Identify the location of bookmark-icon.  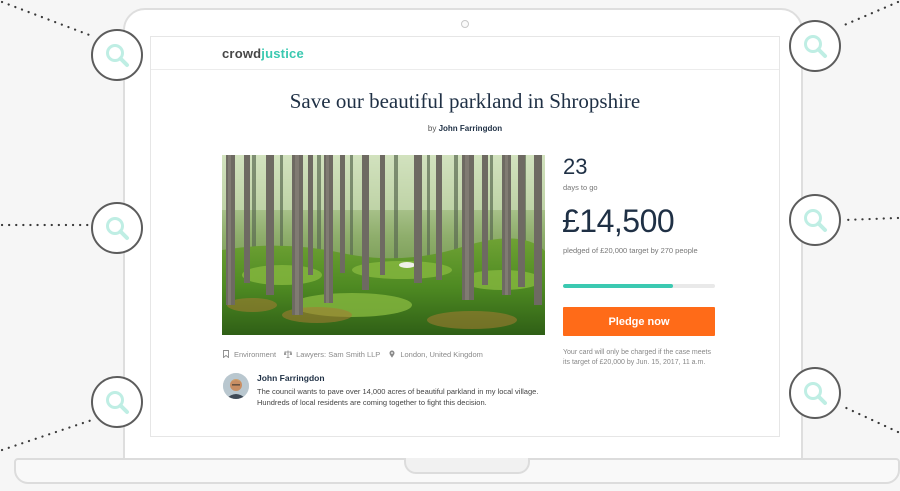
(226, 354).